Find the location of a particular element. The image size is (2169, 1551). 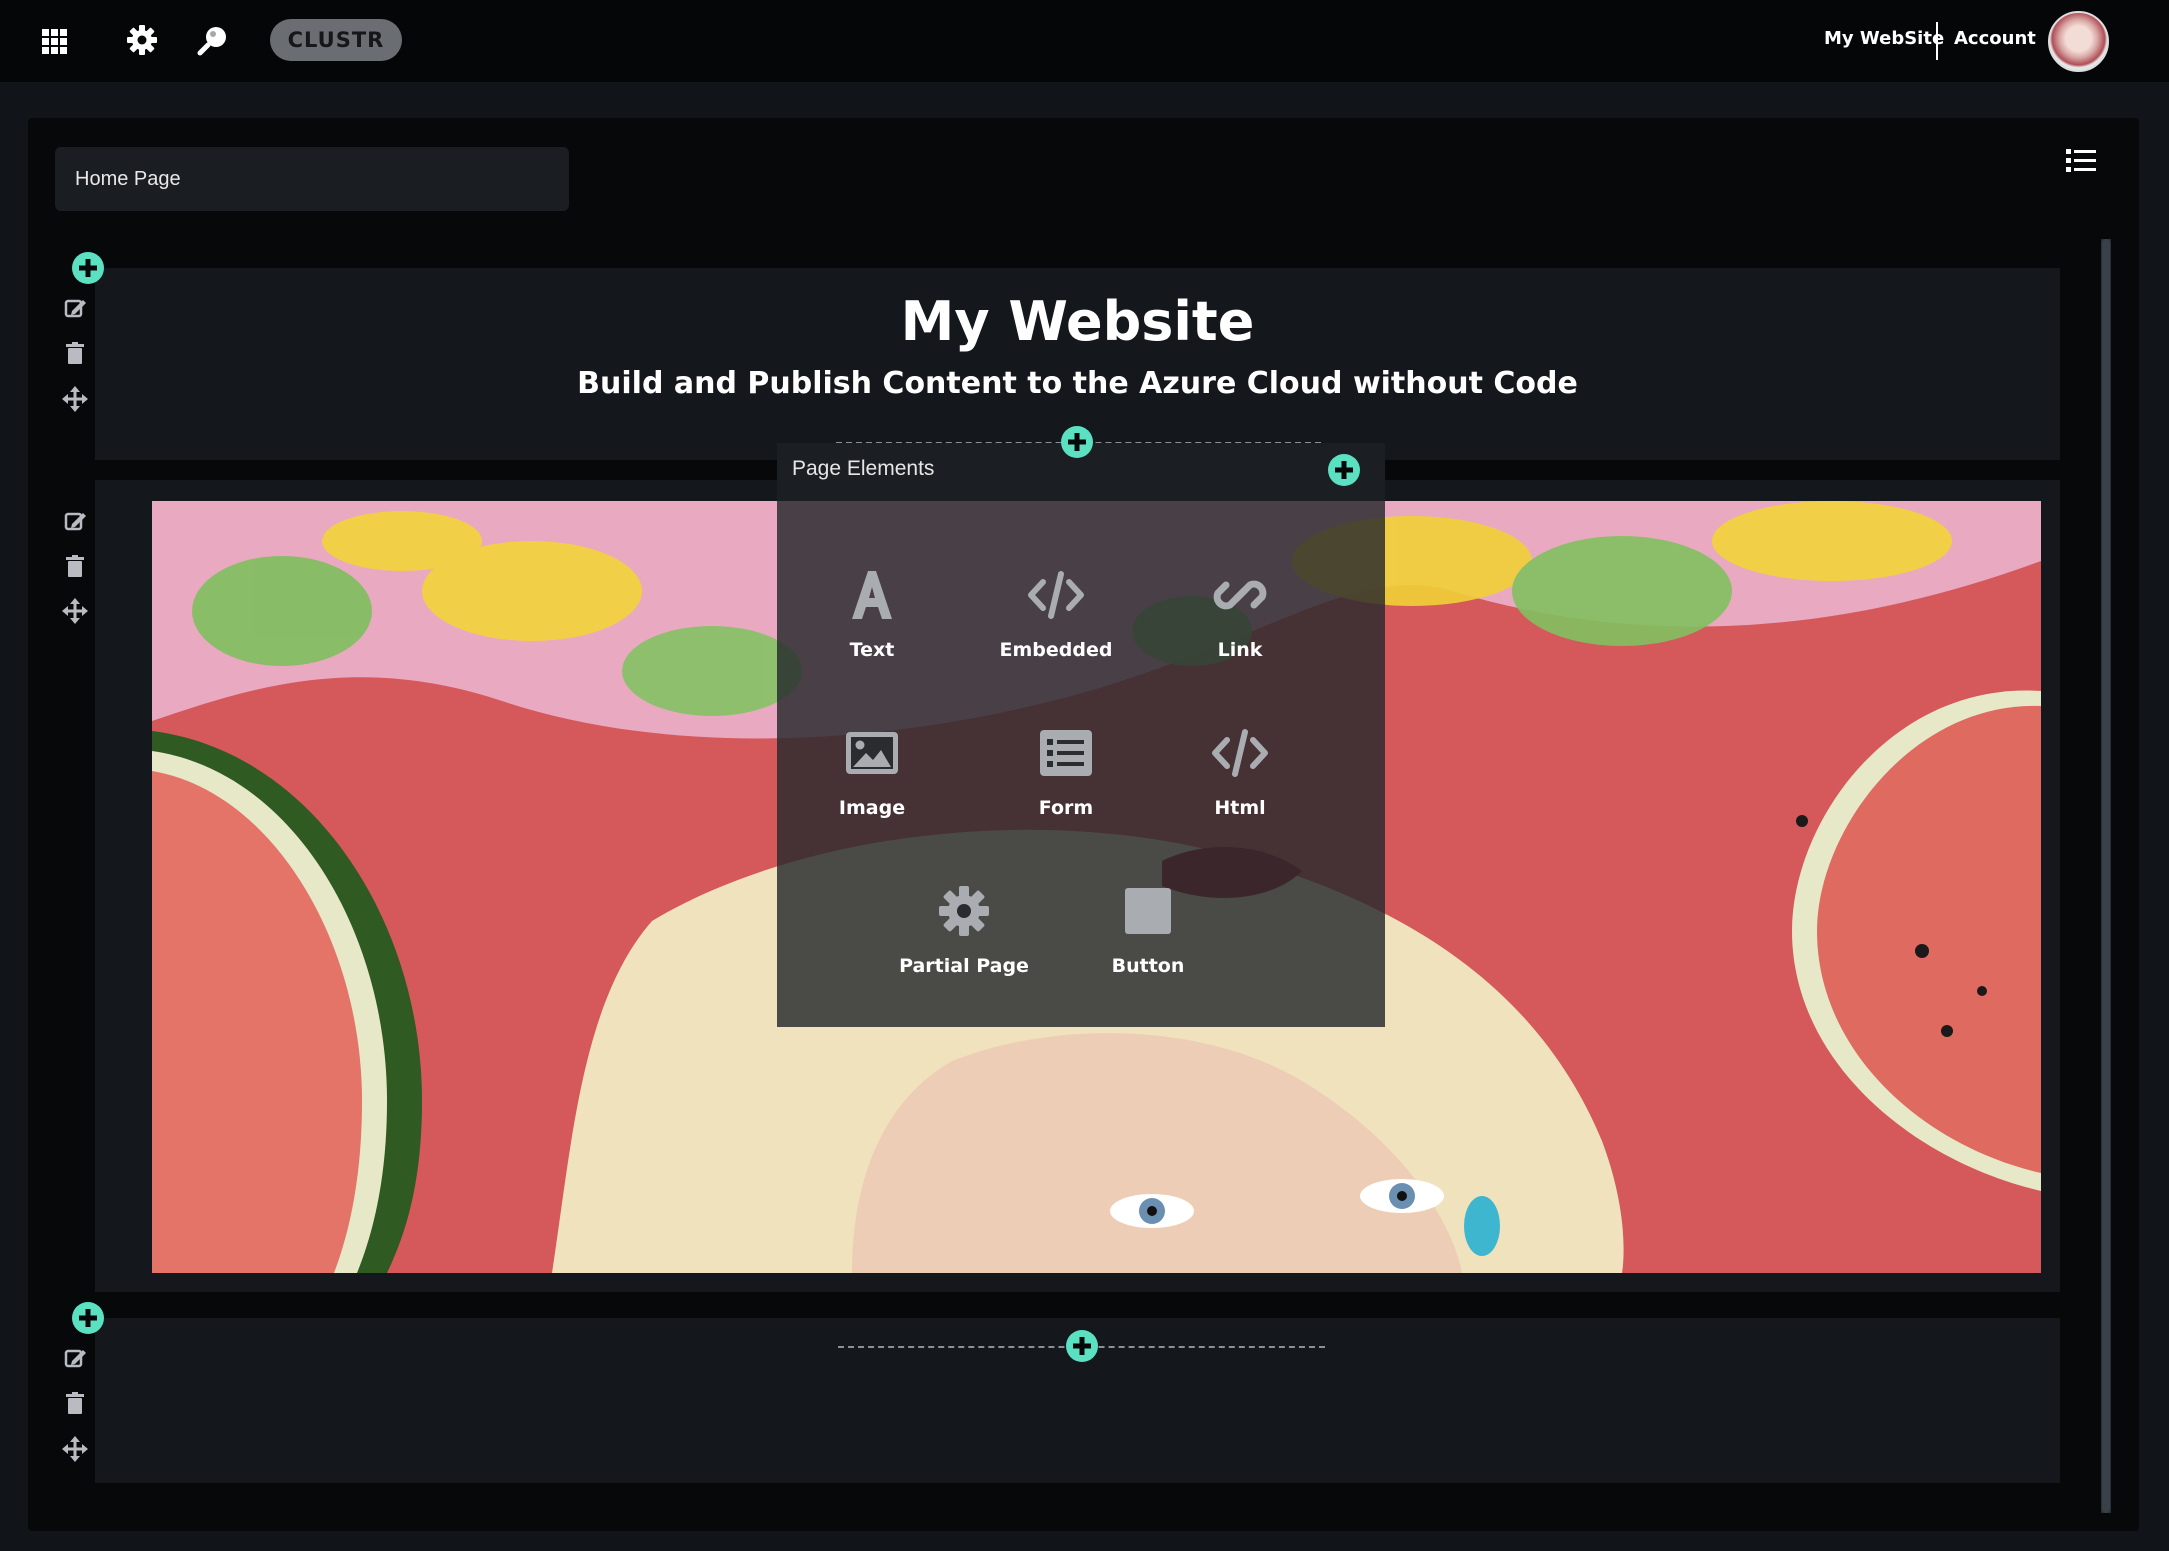

element-html: Html is located at coordinates (1240, 788).